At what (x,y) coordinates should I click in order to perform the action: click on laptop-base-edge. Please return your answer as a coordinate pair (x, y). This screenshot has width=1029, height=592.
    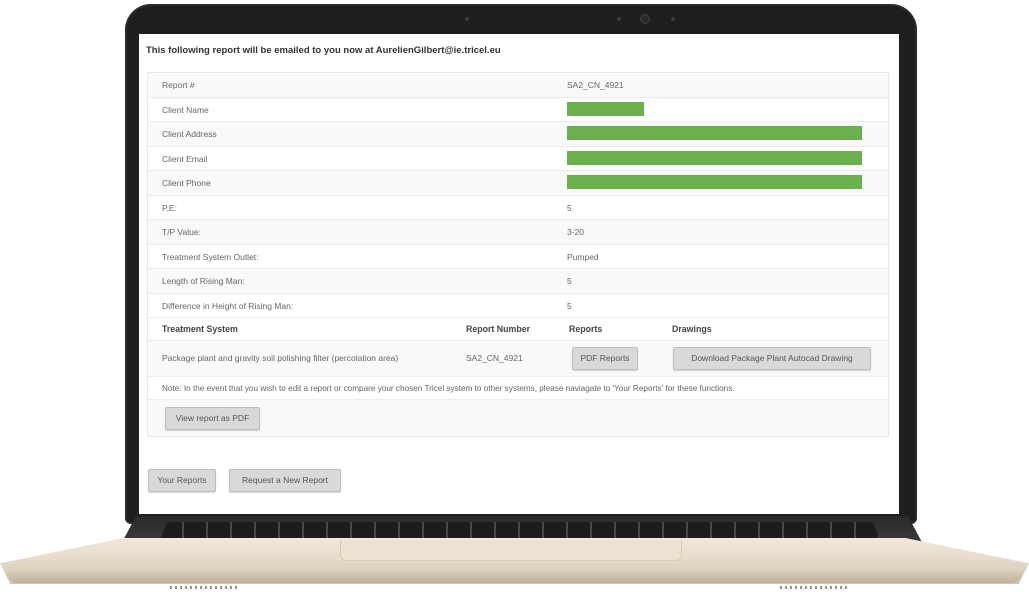
    Looking at the image, I should click on (514, 577).